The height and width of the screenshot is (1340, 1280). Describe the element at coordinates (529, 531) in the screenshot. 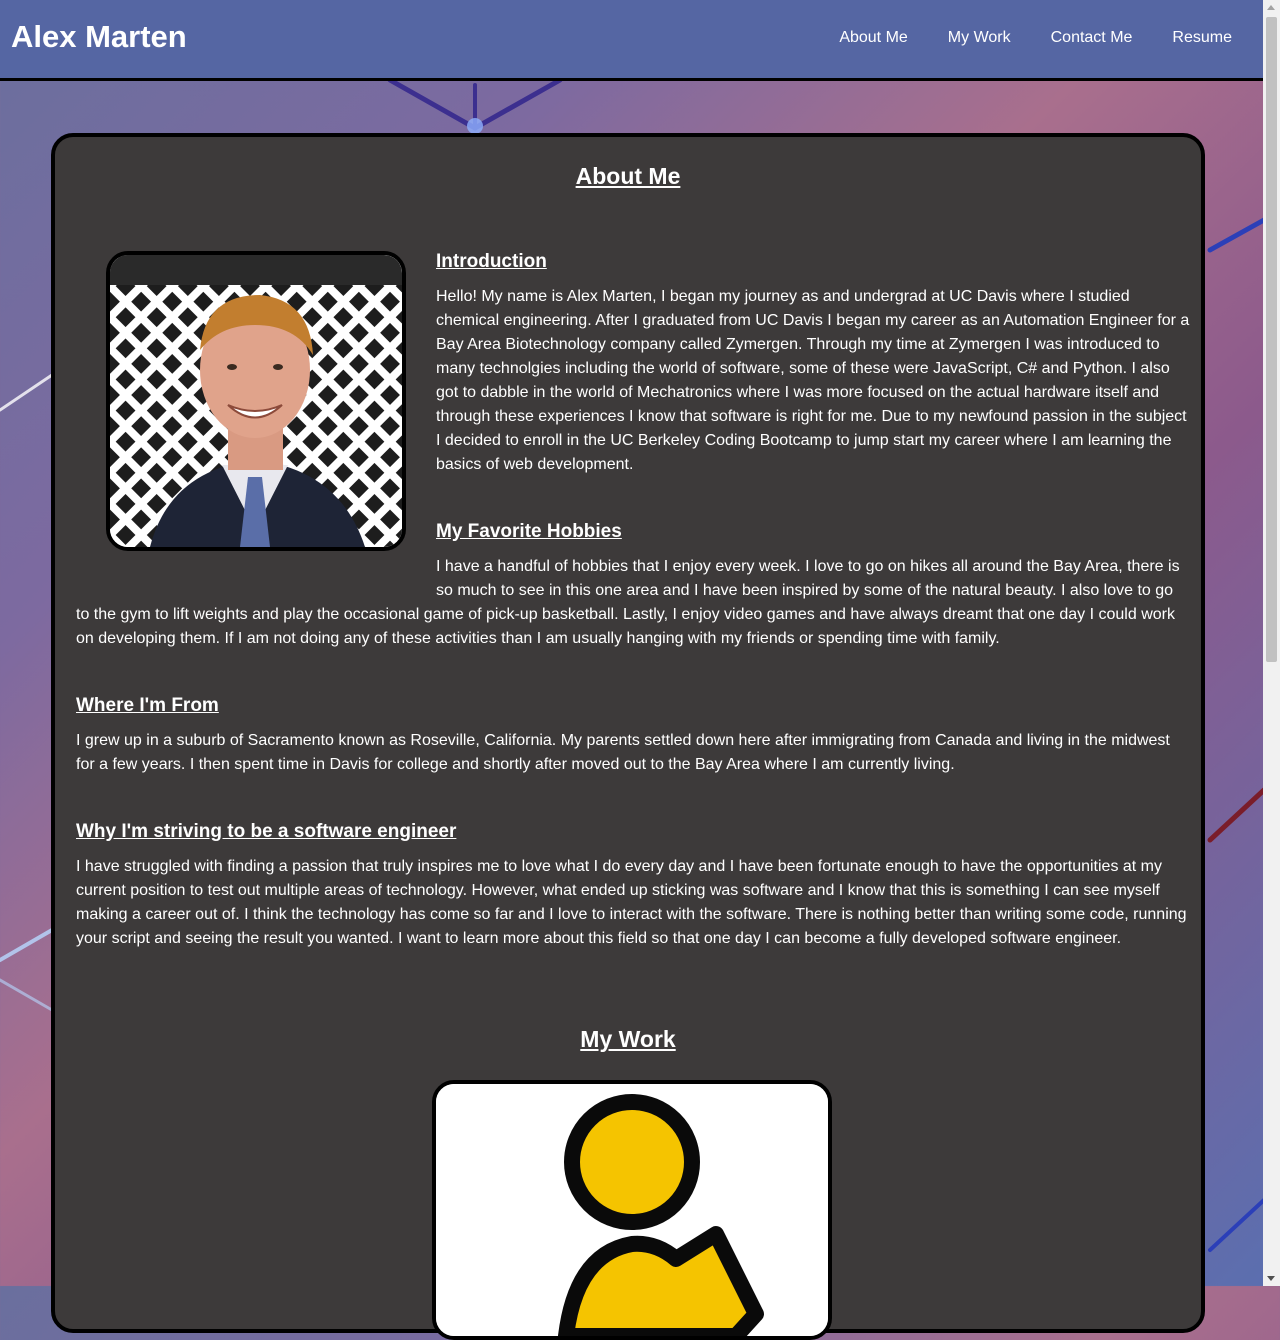

I see `hobbies-heading: My Favorite Hobbies` at that location.